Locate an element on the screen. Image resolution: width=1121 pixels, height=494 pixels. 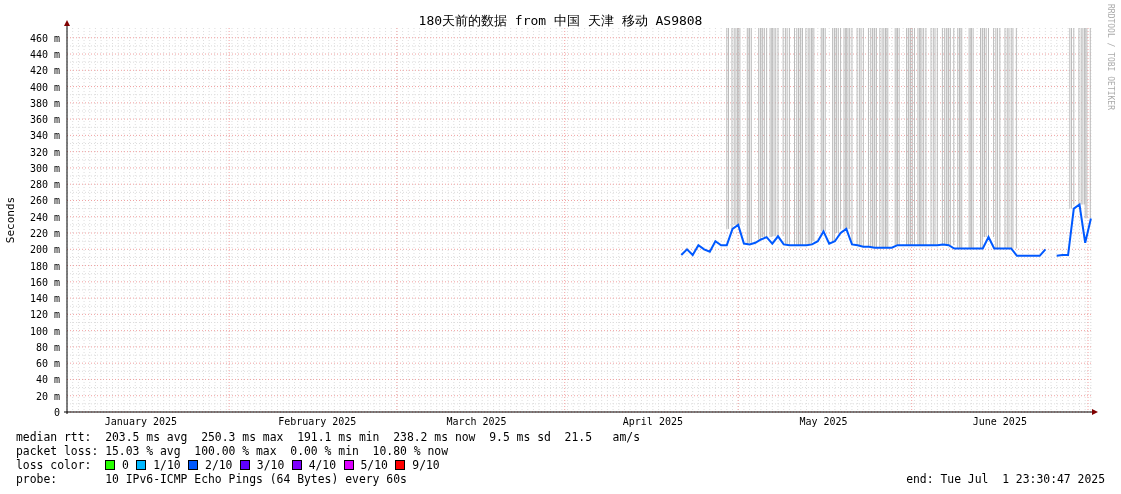
y-tick-label: 380 m is located at coordinates (44, 103).